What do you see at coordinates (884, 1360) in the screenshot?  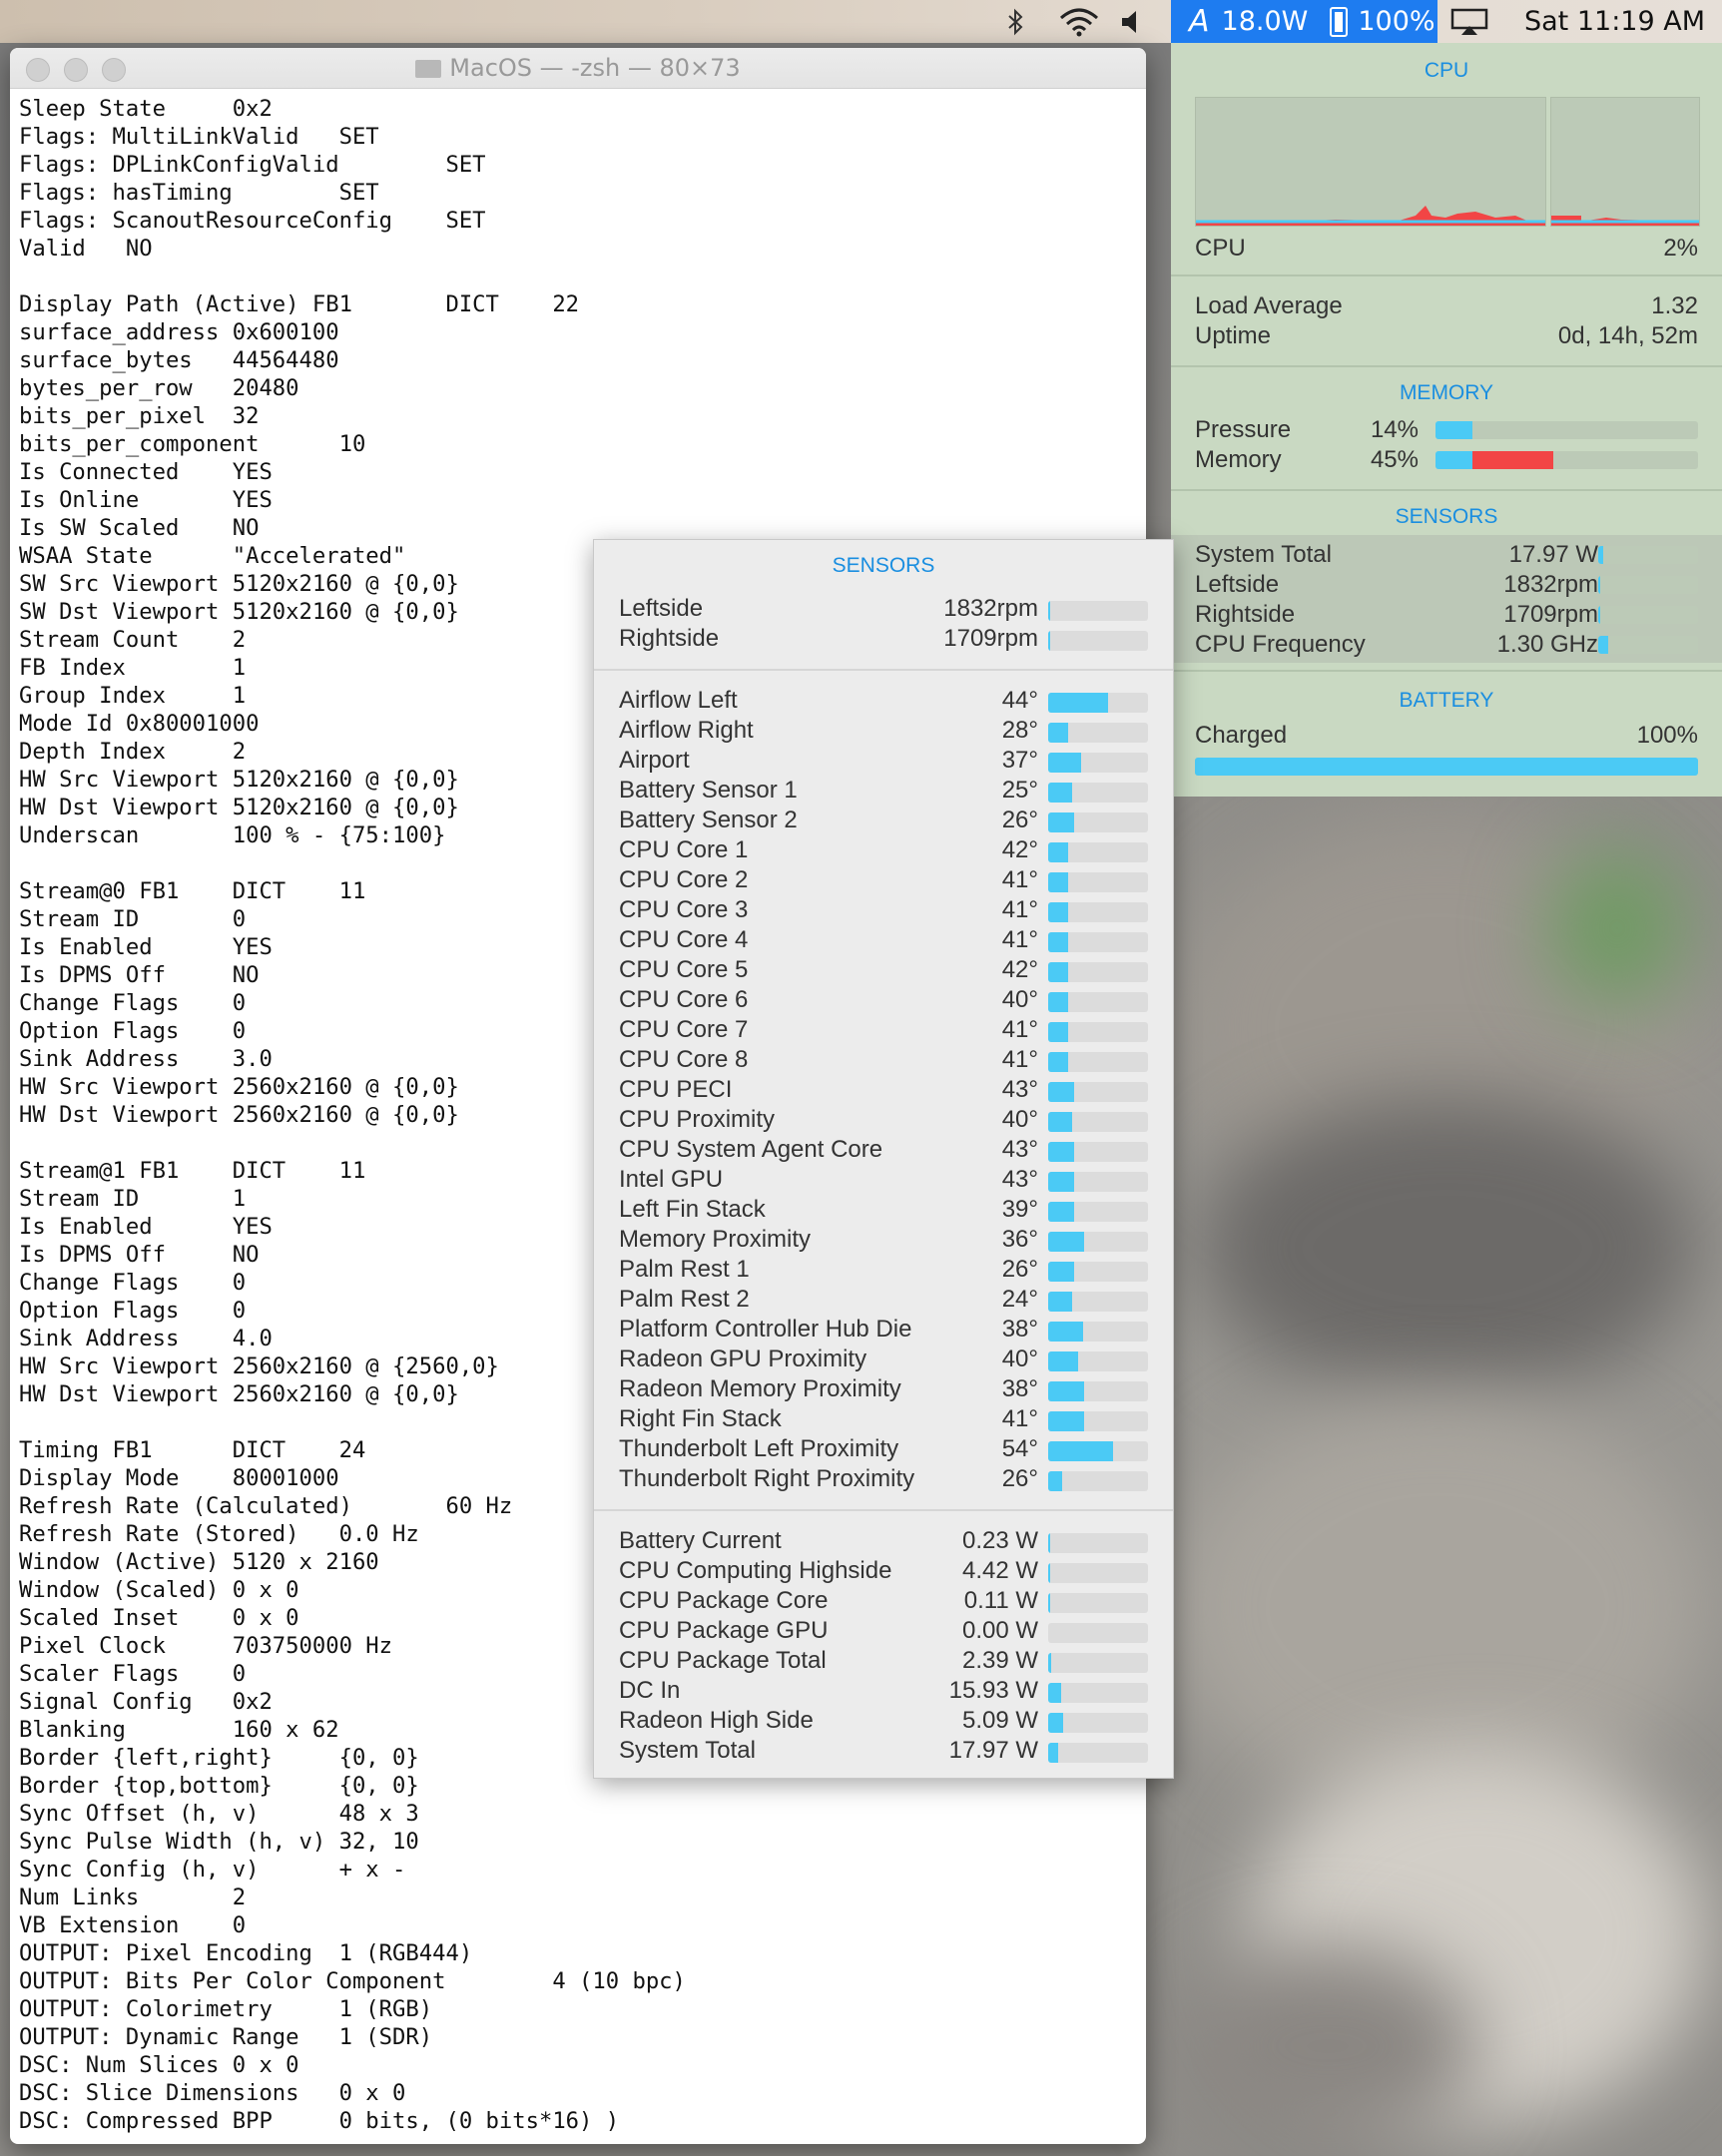 I see `sensor-row: Radeon GPU Proximity 40°` at bounding box center [884, 1360].